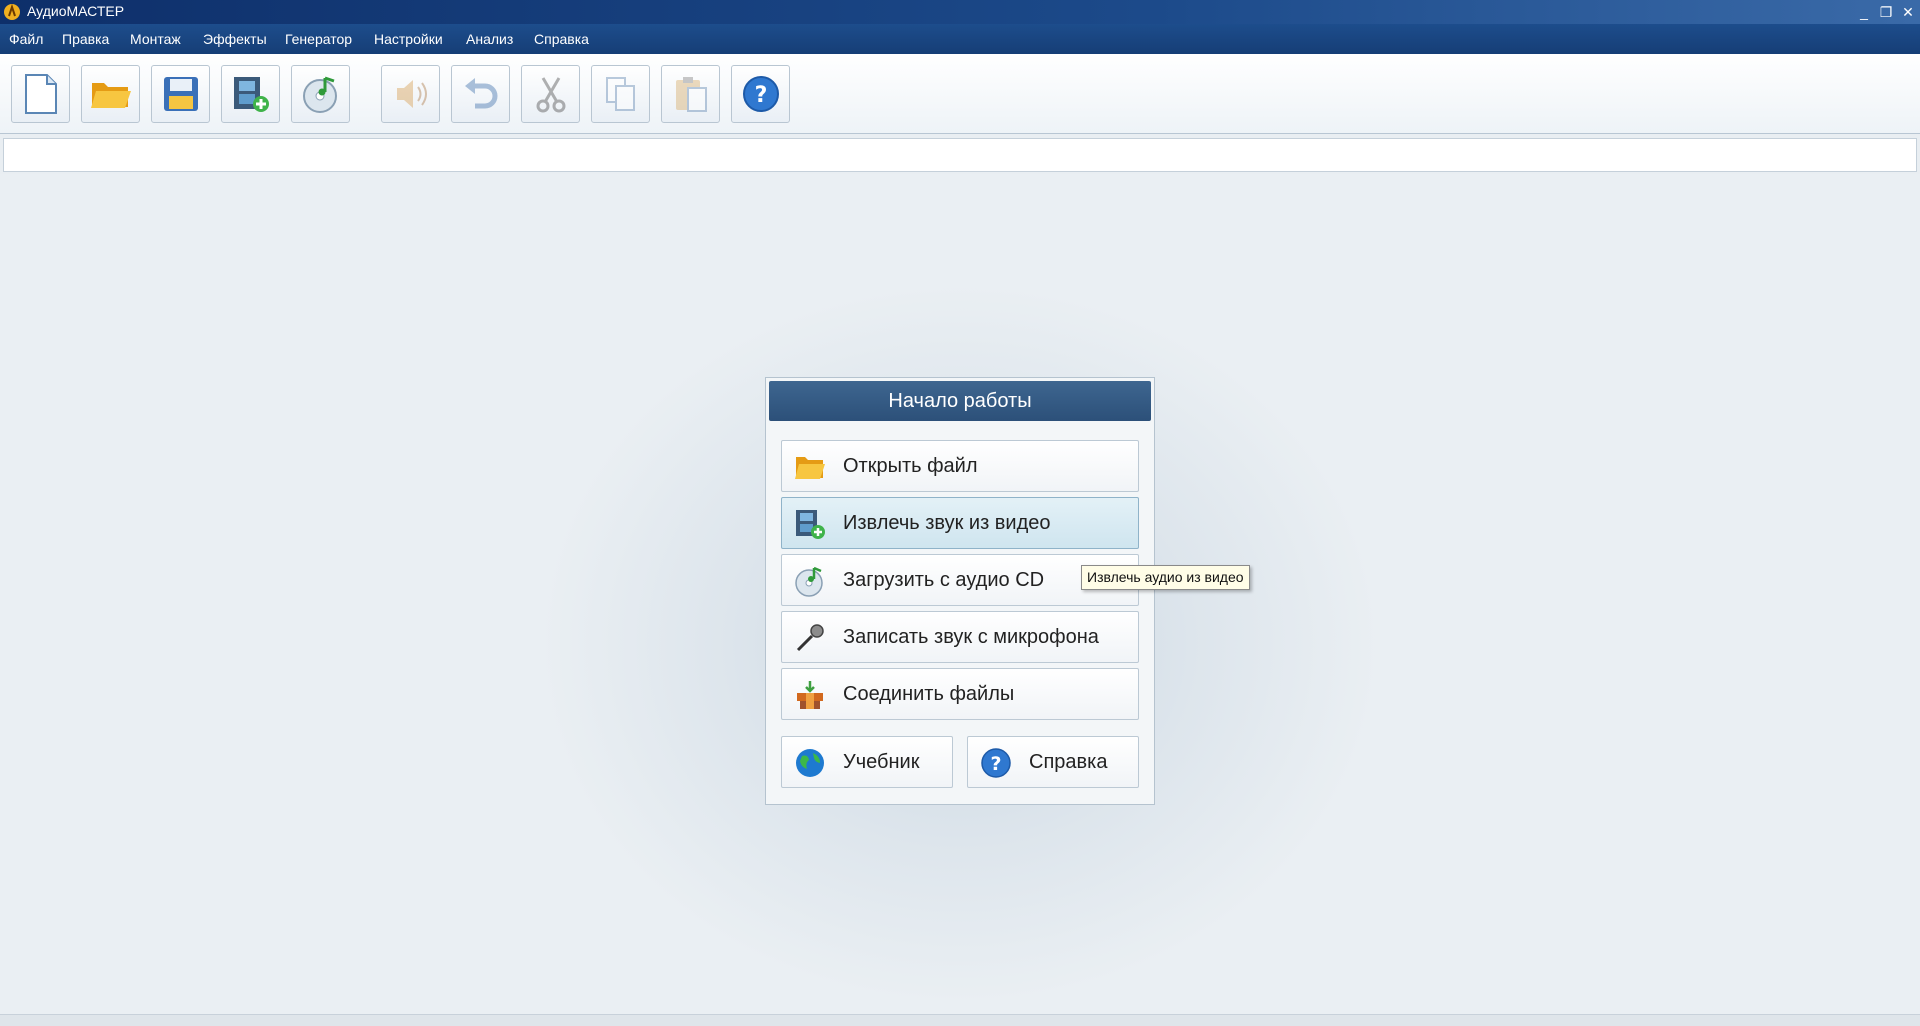 The image size is (1920, 1026). I want to click on globe-icon, so click(810, 763).